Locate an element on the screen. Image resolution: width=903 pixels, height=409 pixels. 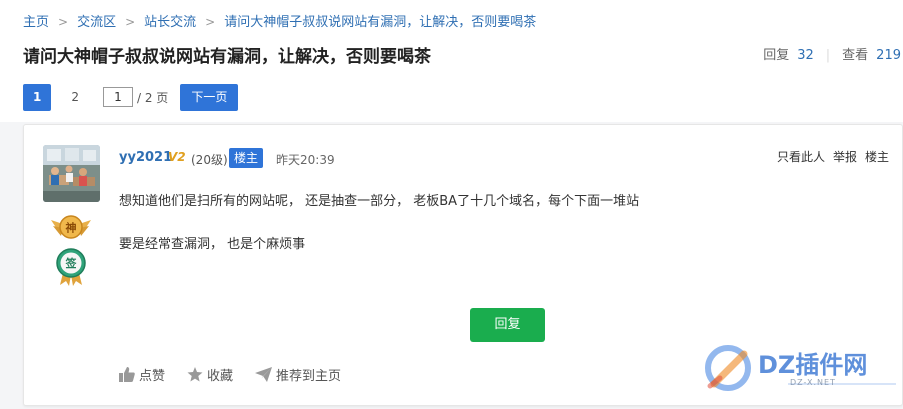
like-button: 点赞 is located at coordinates (142, 374).